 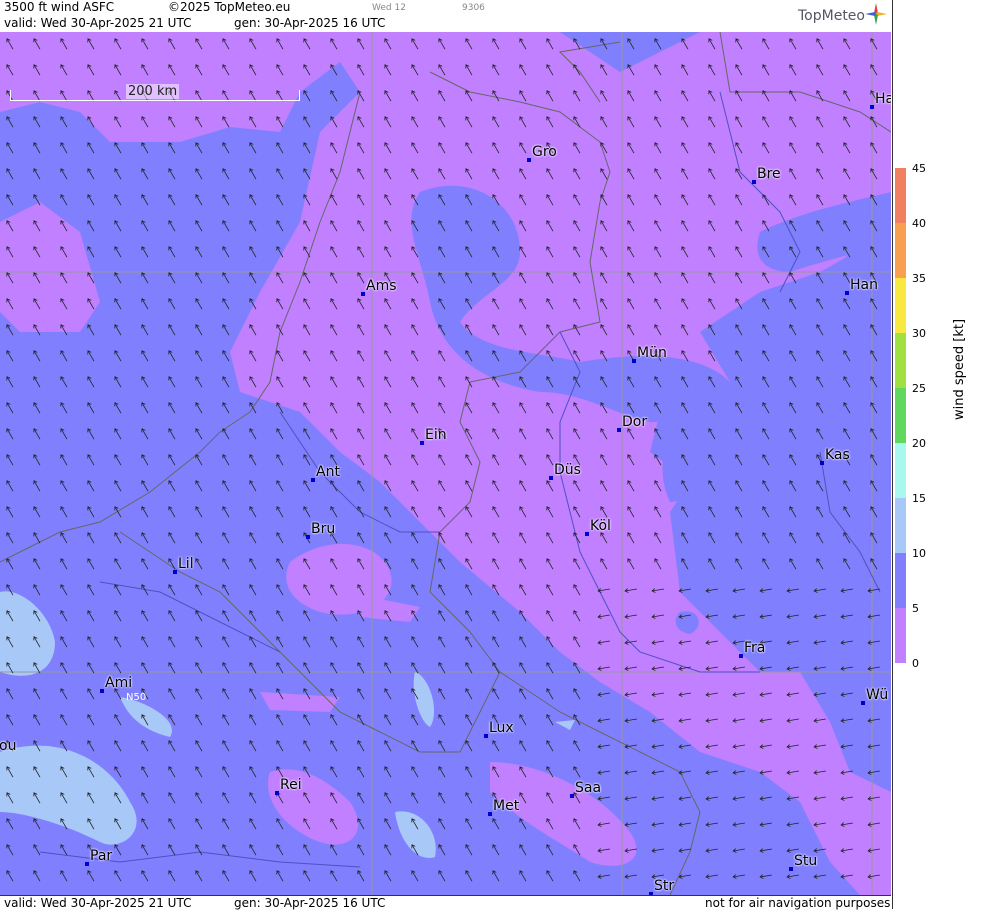 What do you see at coordinates (544, 152) in the screenshot?
I see `city-label: Gro` at bounding box center [544, 152].